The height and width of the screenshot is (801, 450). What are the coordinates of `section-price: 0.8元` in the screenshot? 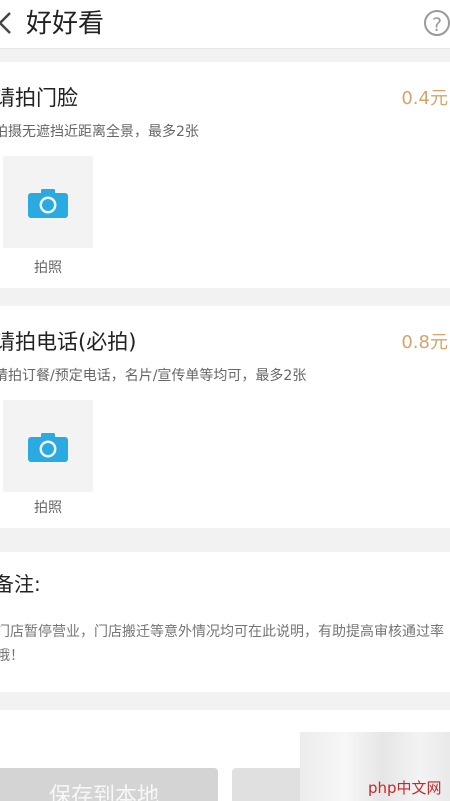 It's located at (424, 342).